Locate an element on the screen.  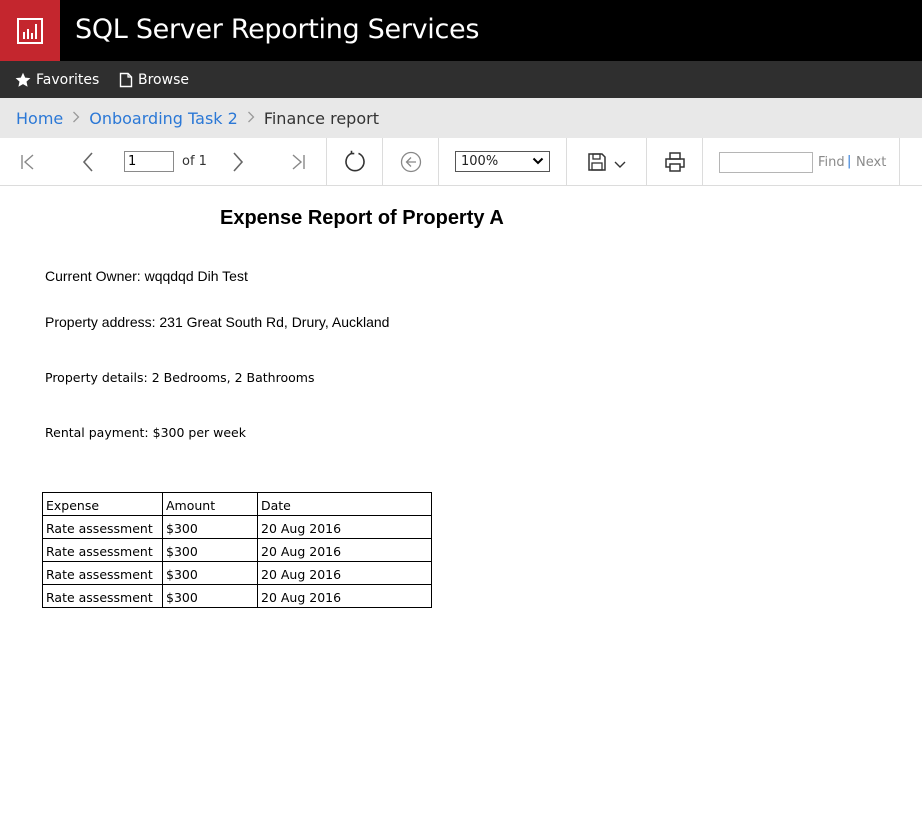
nav-bar: Favorites Browse is located at coordinates (461, 79).